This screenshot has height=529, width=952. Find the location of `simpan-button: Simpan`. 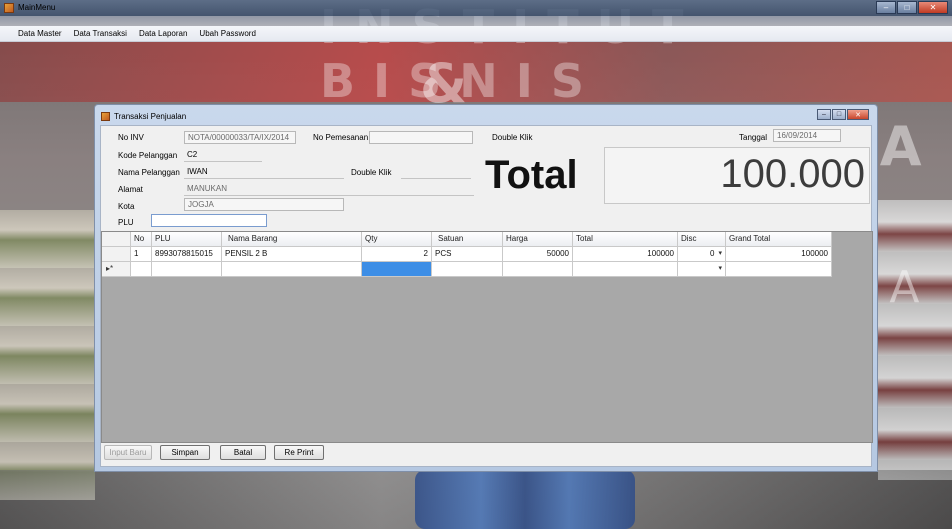

simpan-button: Simpan is located at coordinates (185, 452).